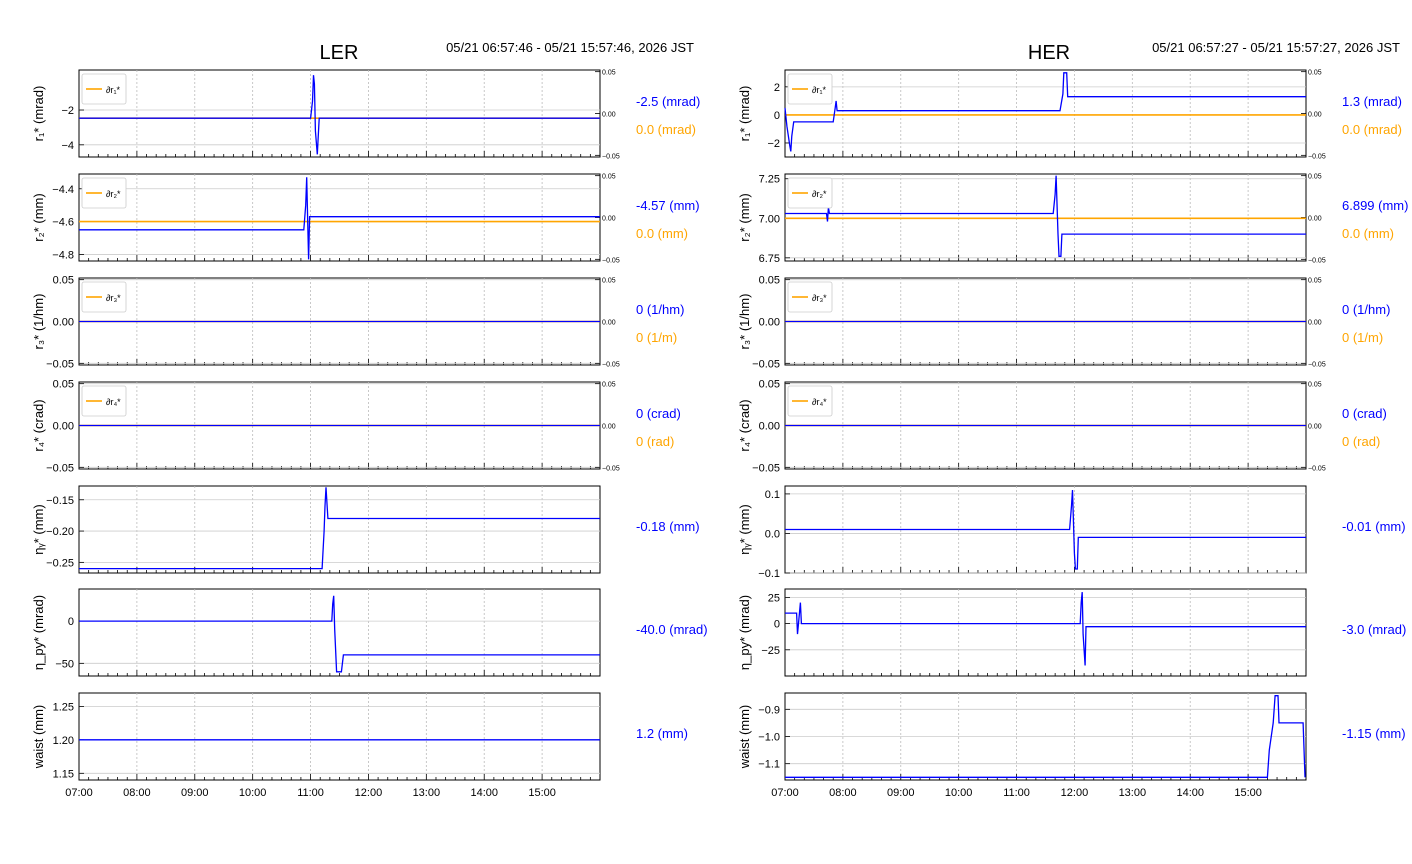 This screenshot has height=864, width=1412. Describe the element at coordinates (769, 574) in the screenshot. I see `y-tick-label: −0.1` at that location.